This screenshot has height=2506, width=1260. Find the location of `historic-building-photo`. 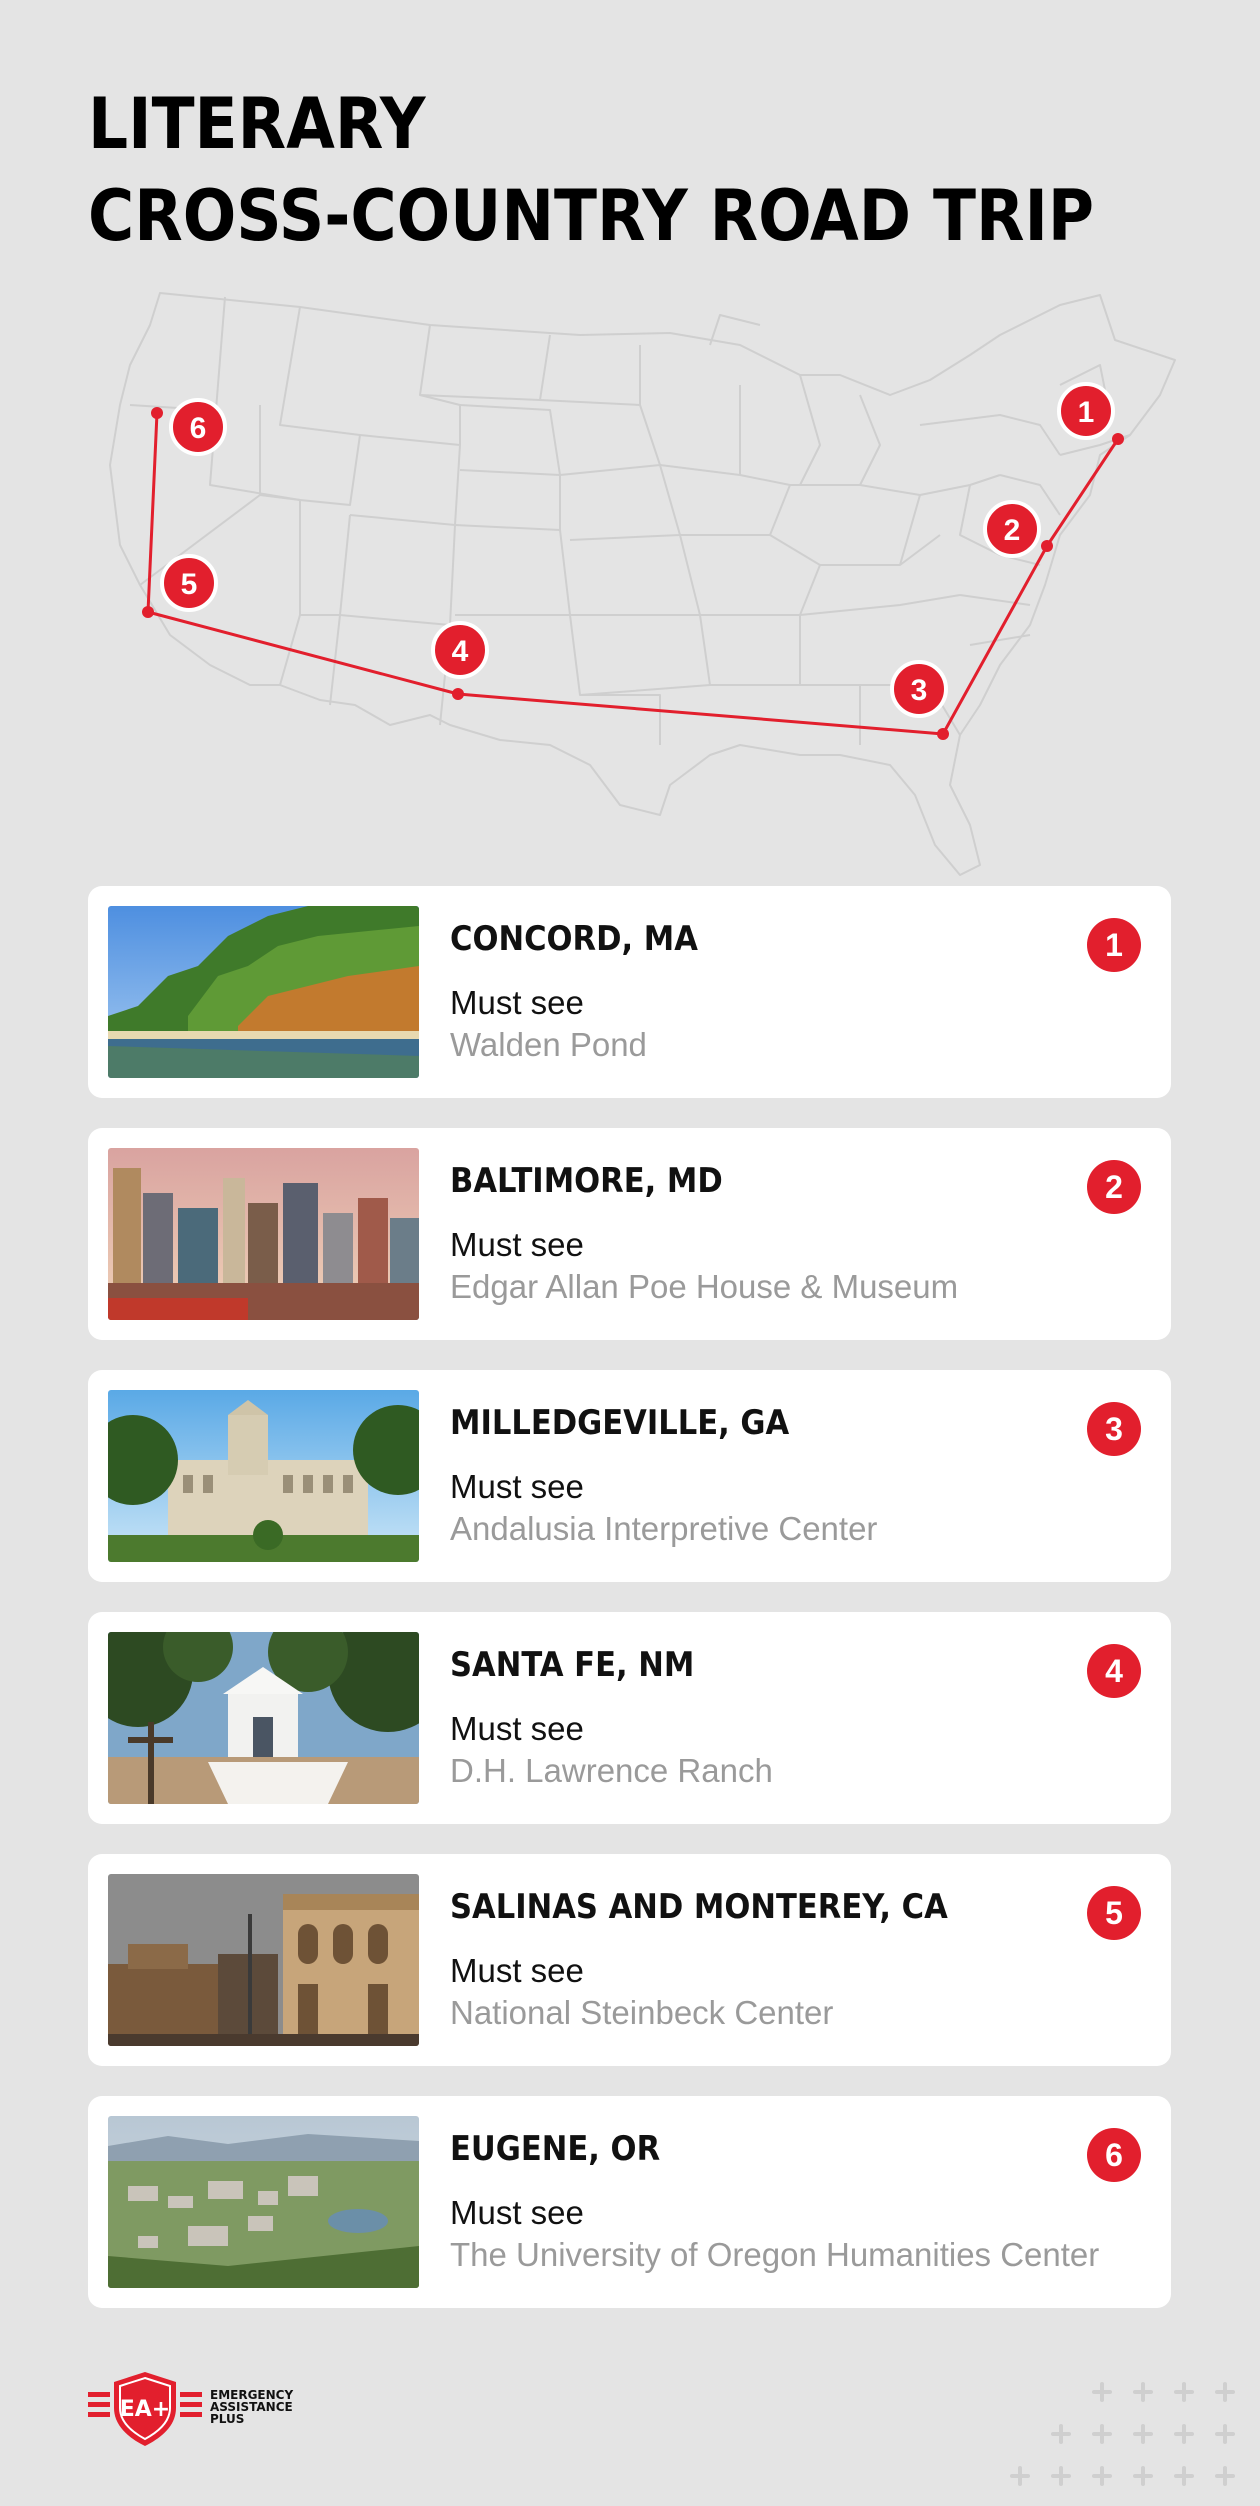

historic-building-photo is located at coordinates (263, 1476).